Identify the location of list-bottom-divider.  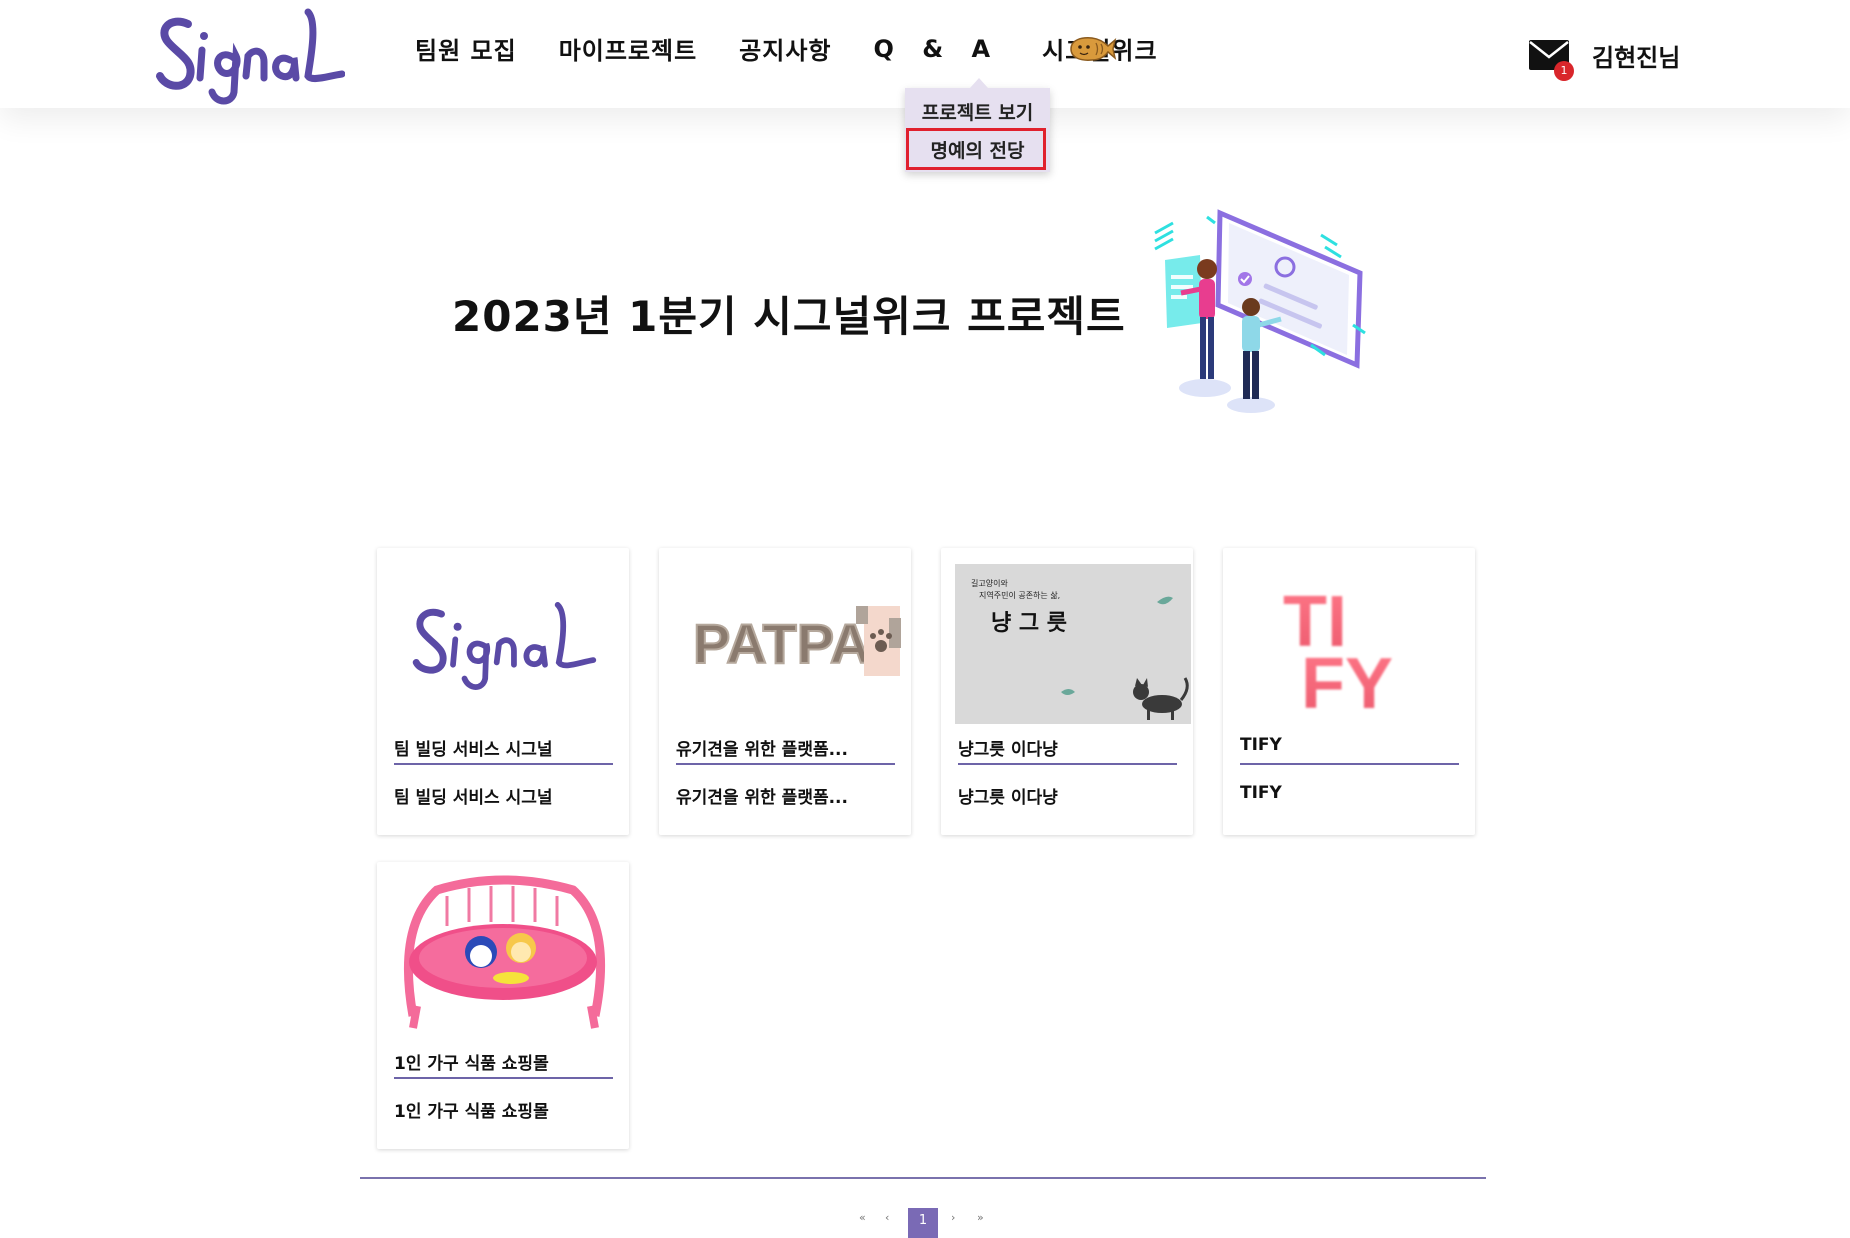
(923, 1178).